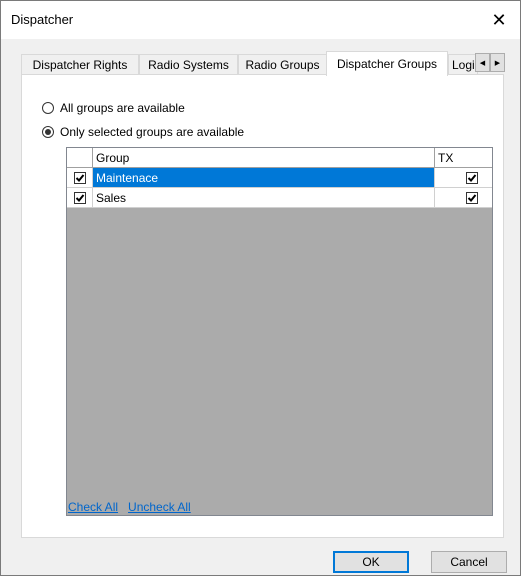  Describe the element at coordinates (80, 157) in the screenshot. I see `header-check-column` at that location.